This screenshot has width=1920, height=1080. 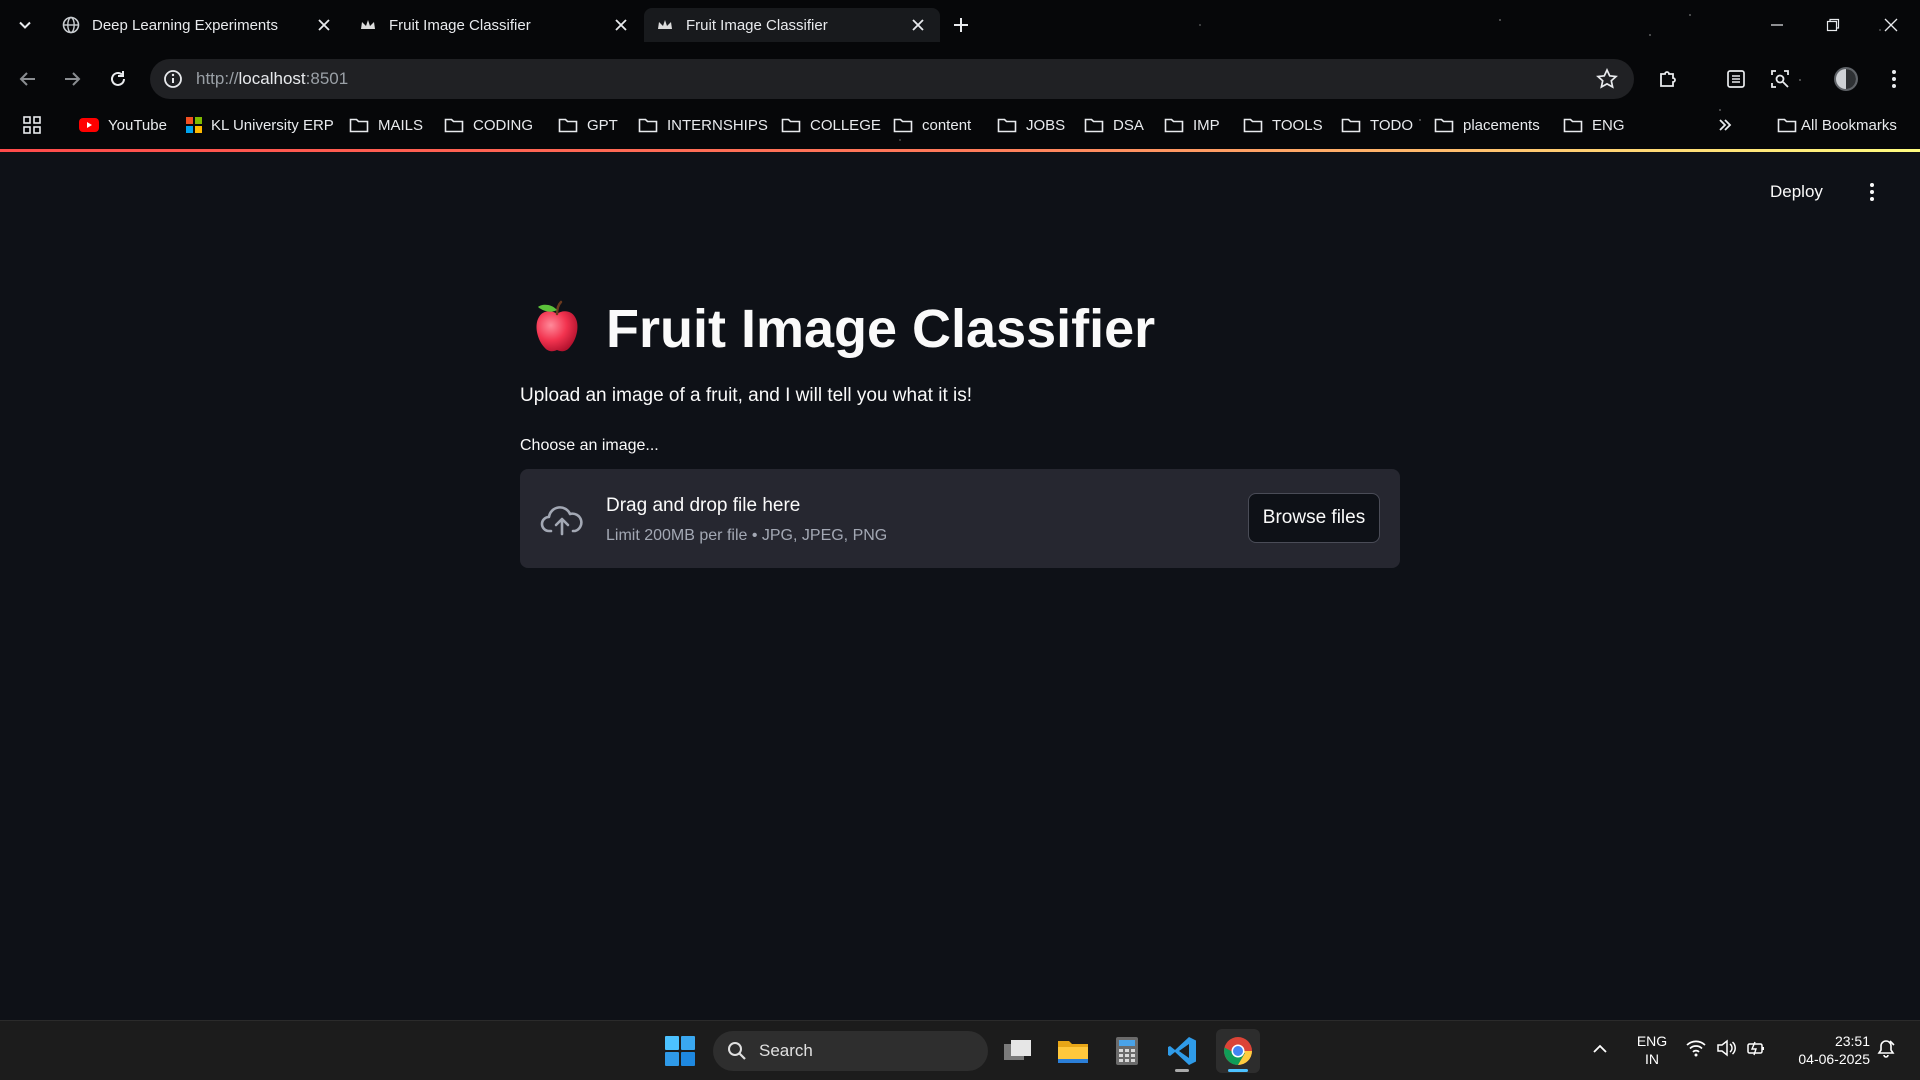 I want to click on deploy-button: Deploy, so click(x=1796, y=192).